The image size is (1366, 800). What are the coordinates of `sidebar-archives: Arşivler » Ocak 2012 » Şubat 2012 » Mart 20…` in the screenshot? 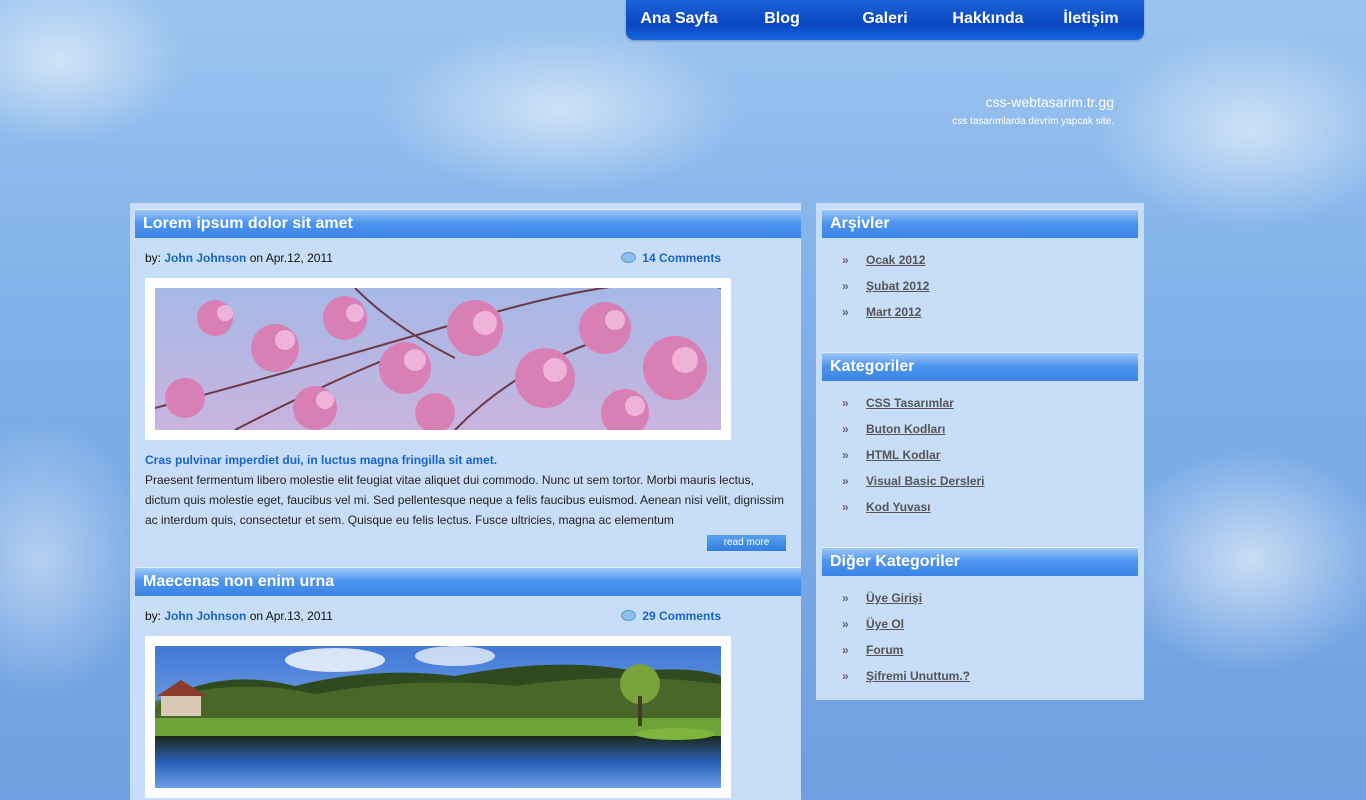 It's located at (980, 267).